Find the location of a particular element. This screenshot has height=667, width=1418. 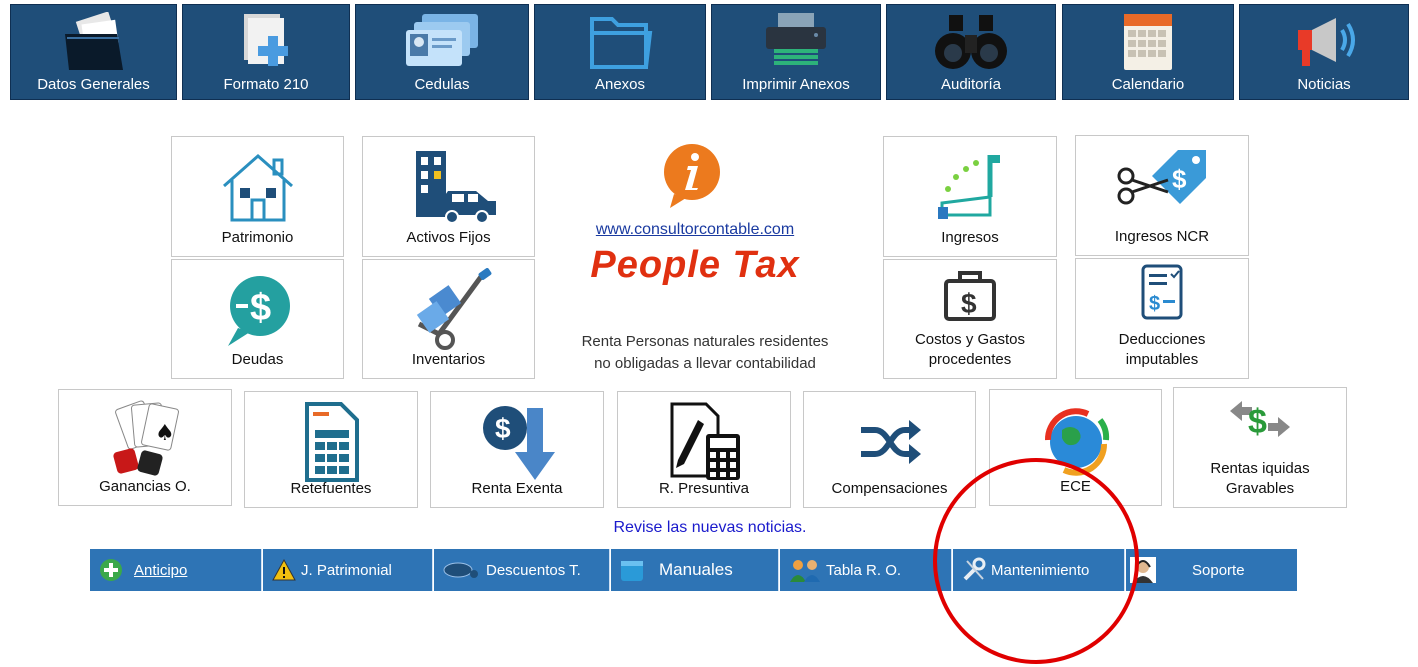

tile-ingresos-ncr: $ Ingresos NCR is located at coordinates (1162, 195).